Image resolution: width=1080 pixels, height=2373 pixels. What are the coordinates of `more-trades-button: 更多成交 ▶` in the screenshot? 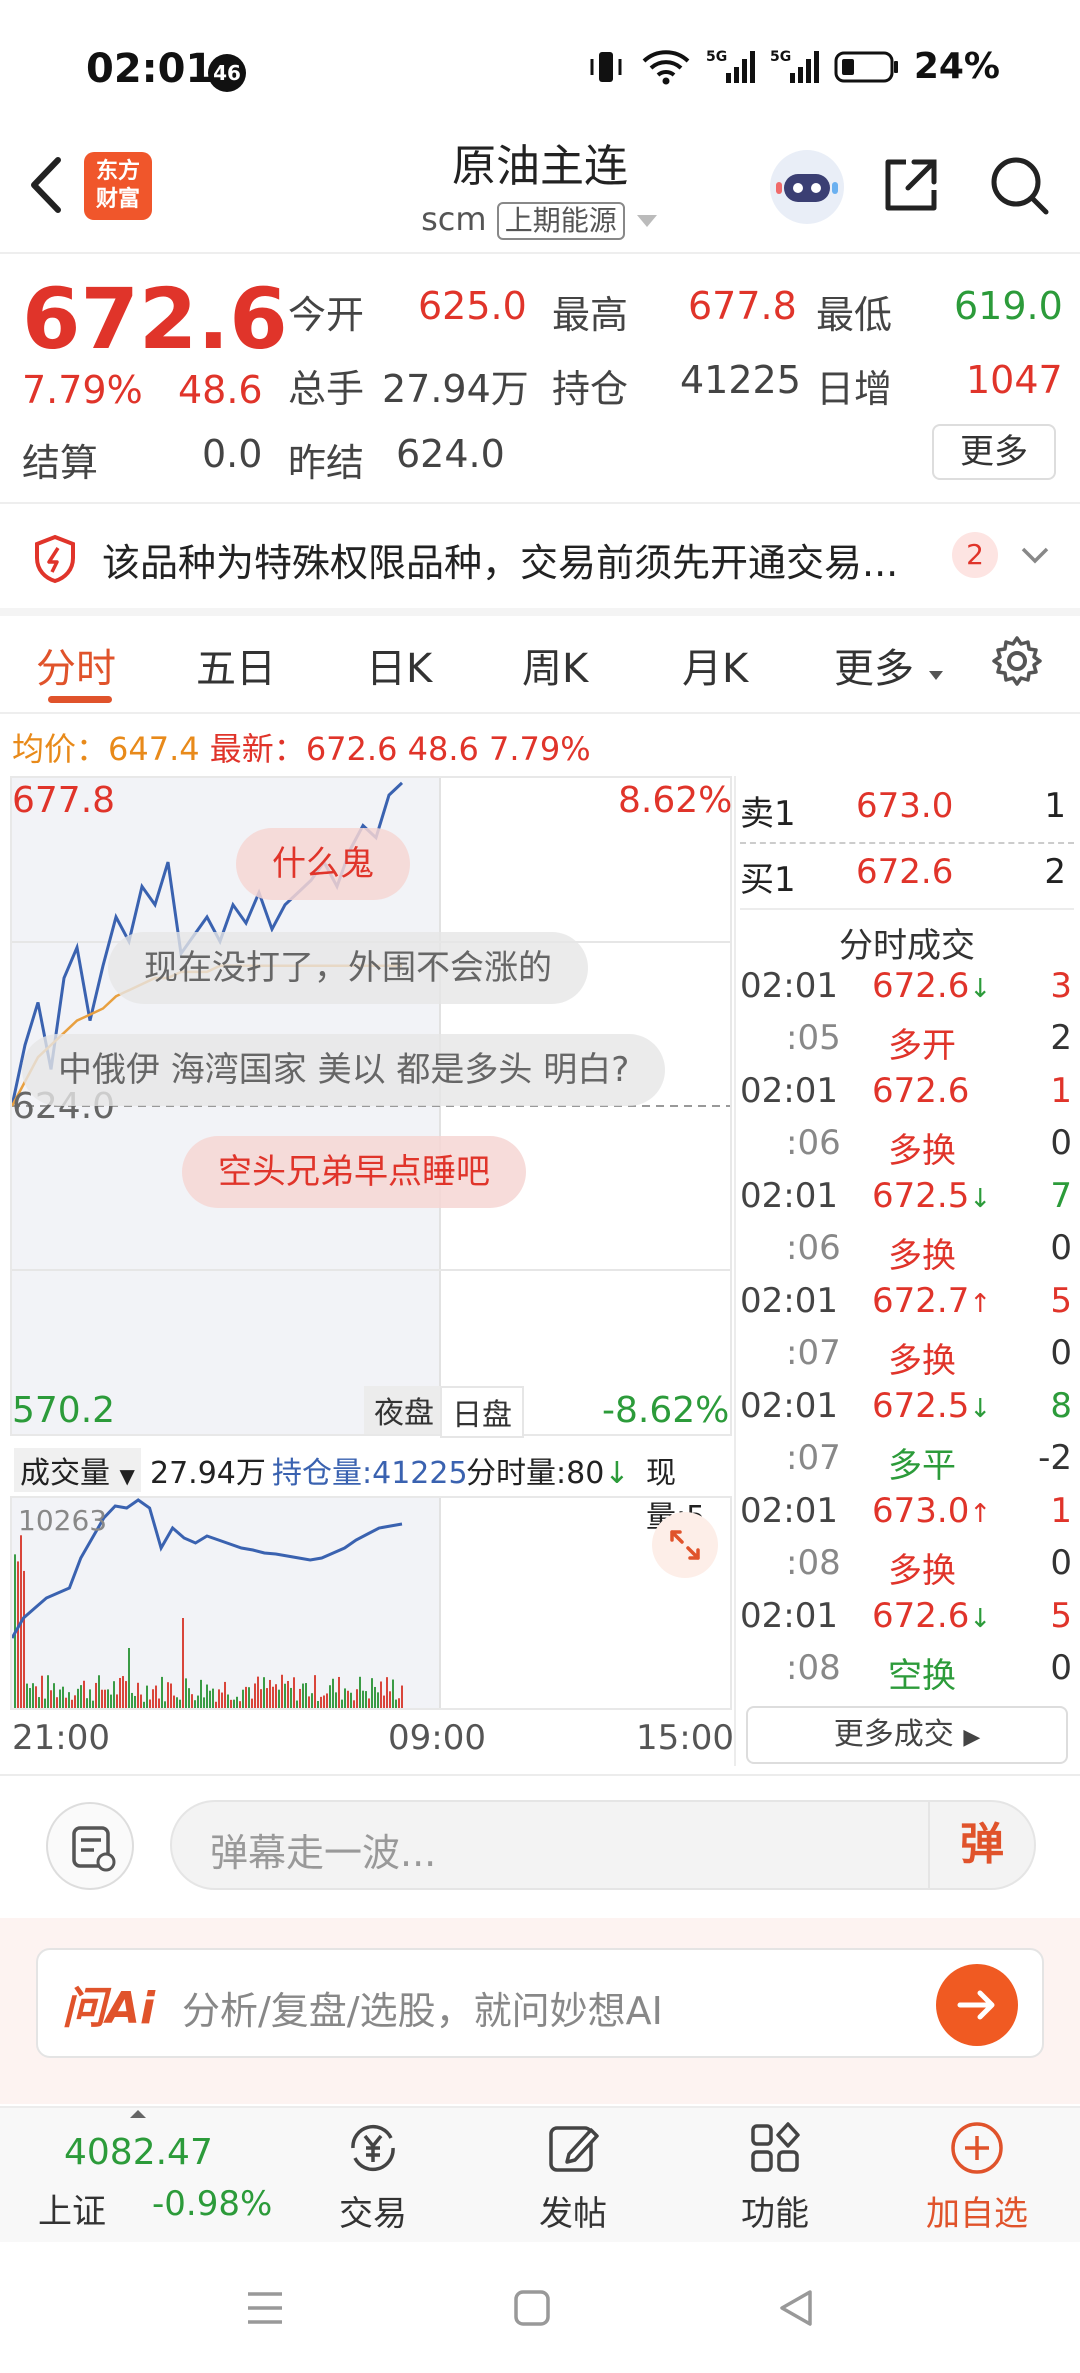 It's located at (907, 1735).